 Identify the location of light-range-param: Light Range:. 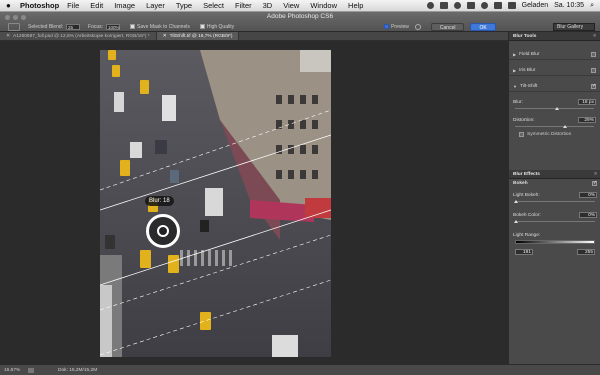
(554, 239).